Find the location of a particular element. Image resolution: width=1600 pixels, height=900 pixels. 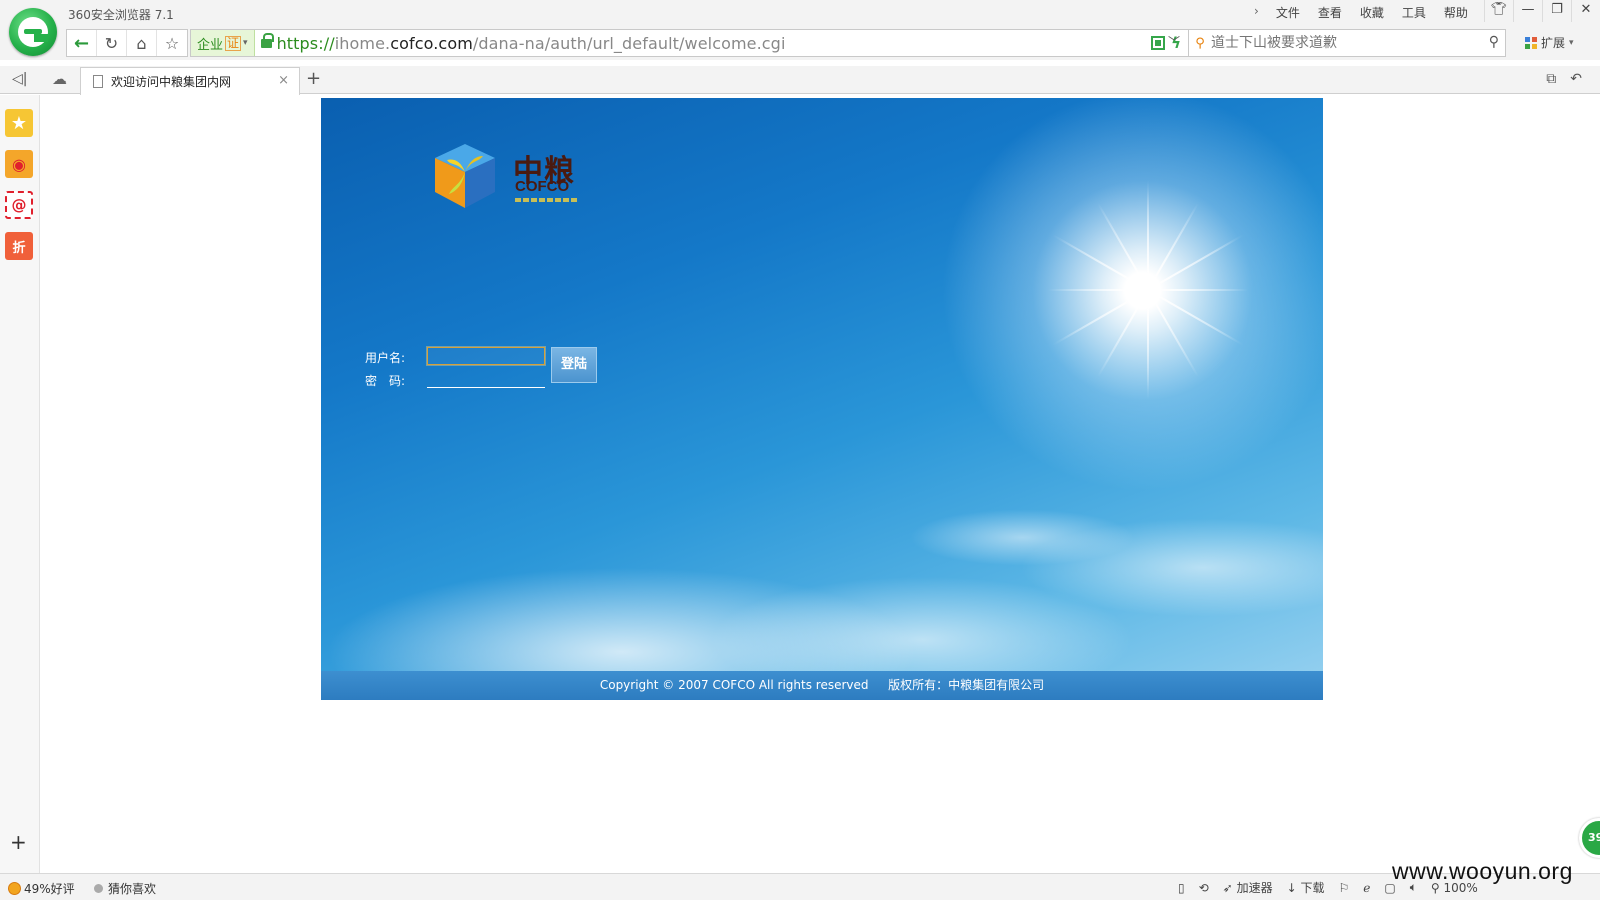

restore-icon: ❐ is located at coordinates (1556, 11).